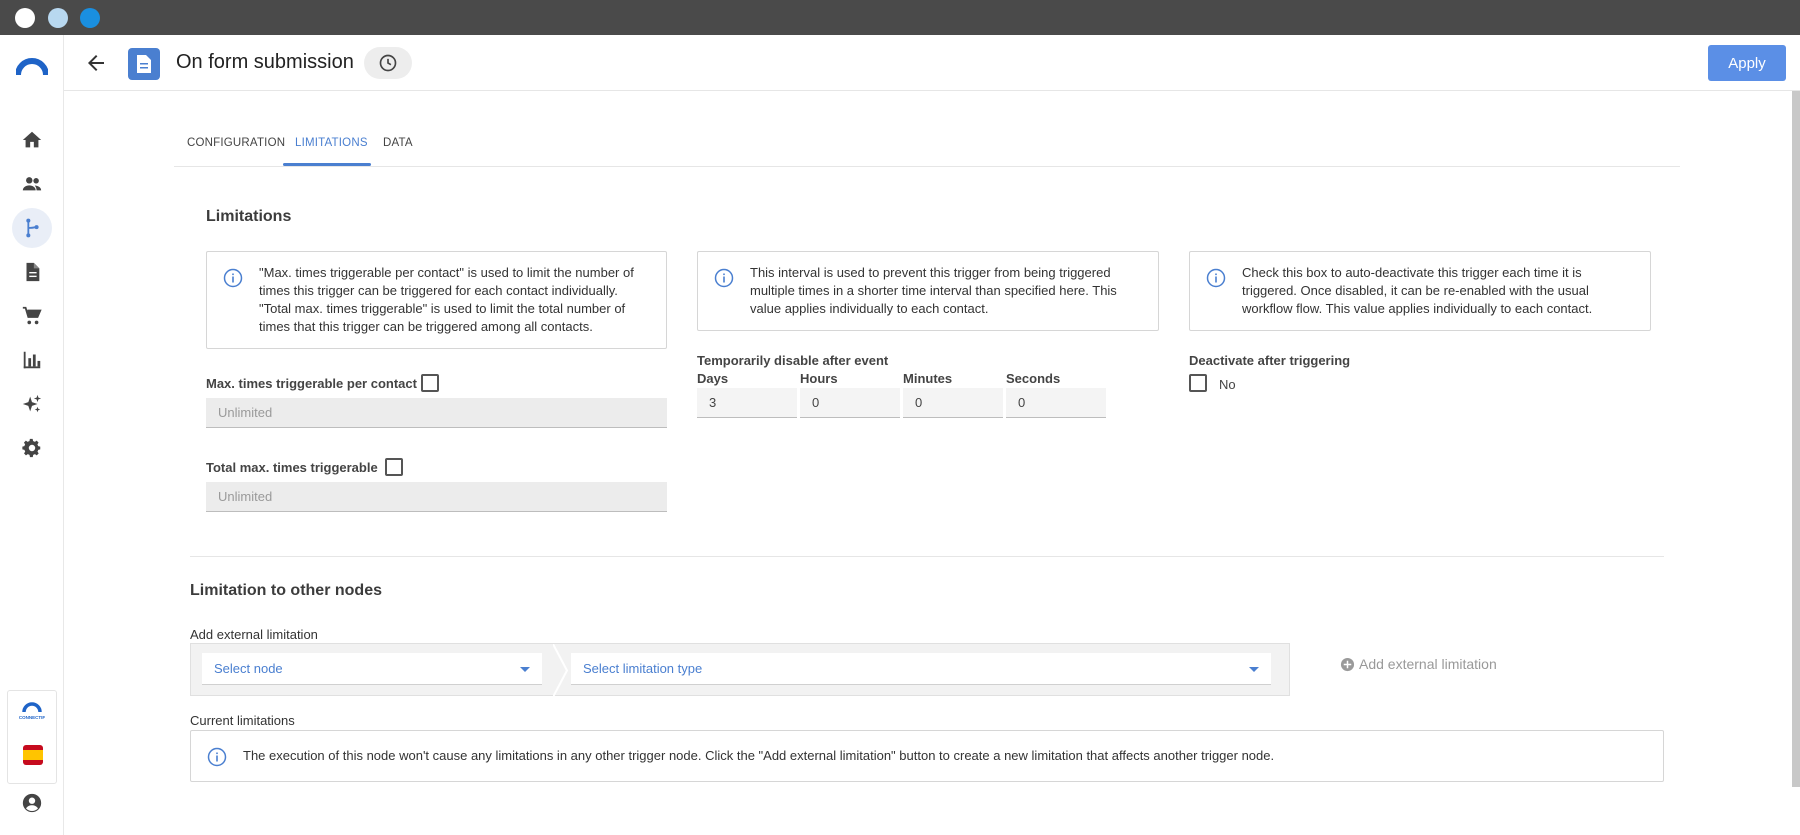 The height and width of the screenshot is (835, 1800). What do you see at coordinates (96, 63) in the screenshot?
I see `back-arrow-icon` at bounding box center [96, 63].